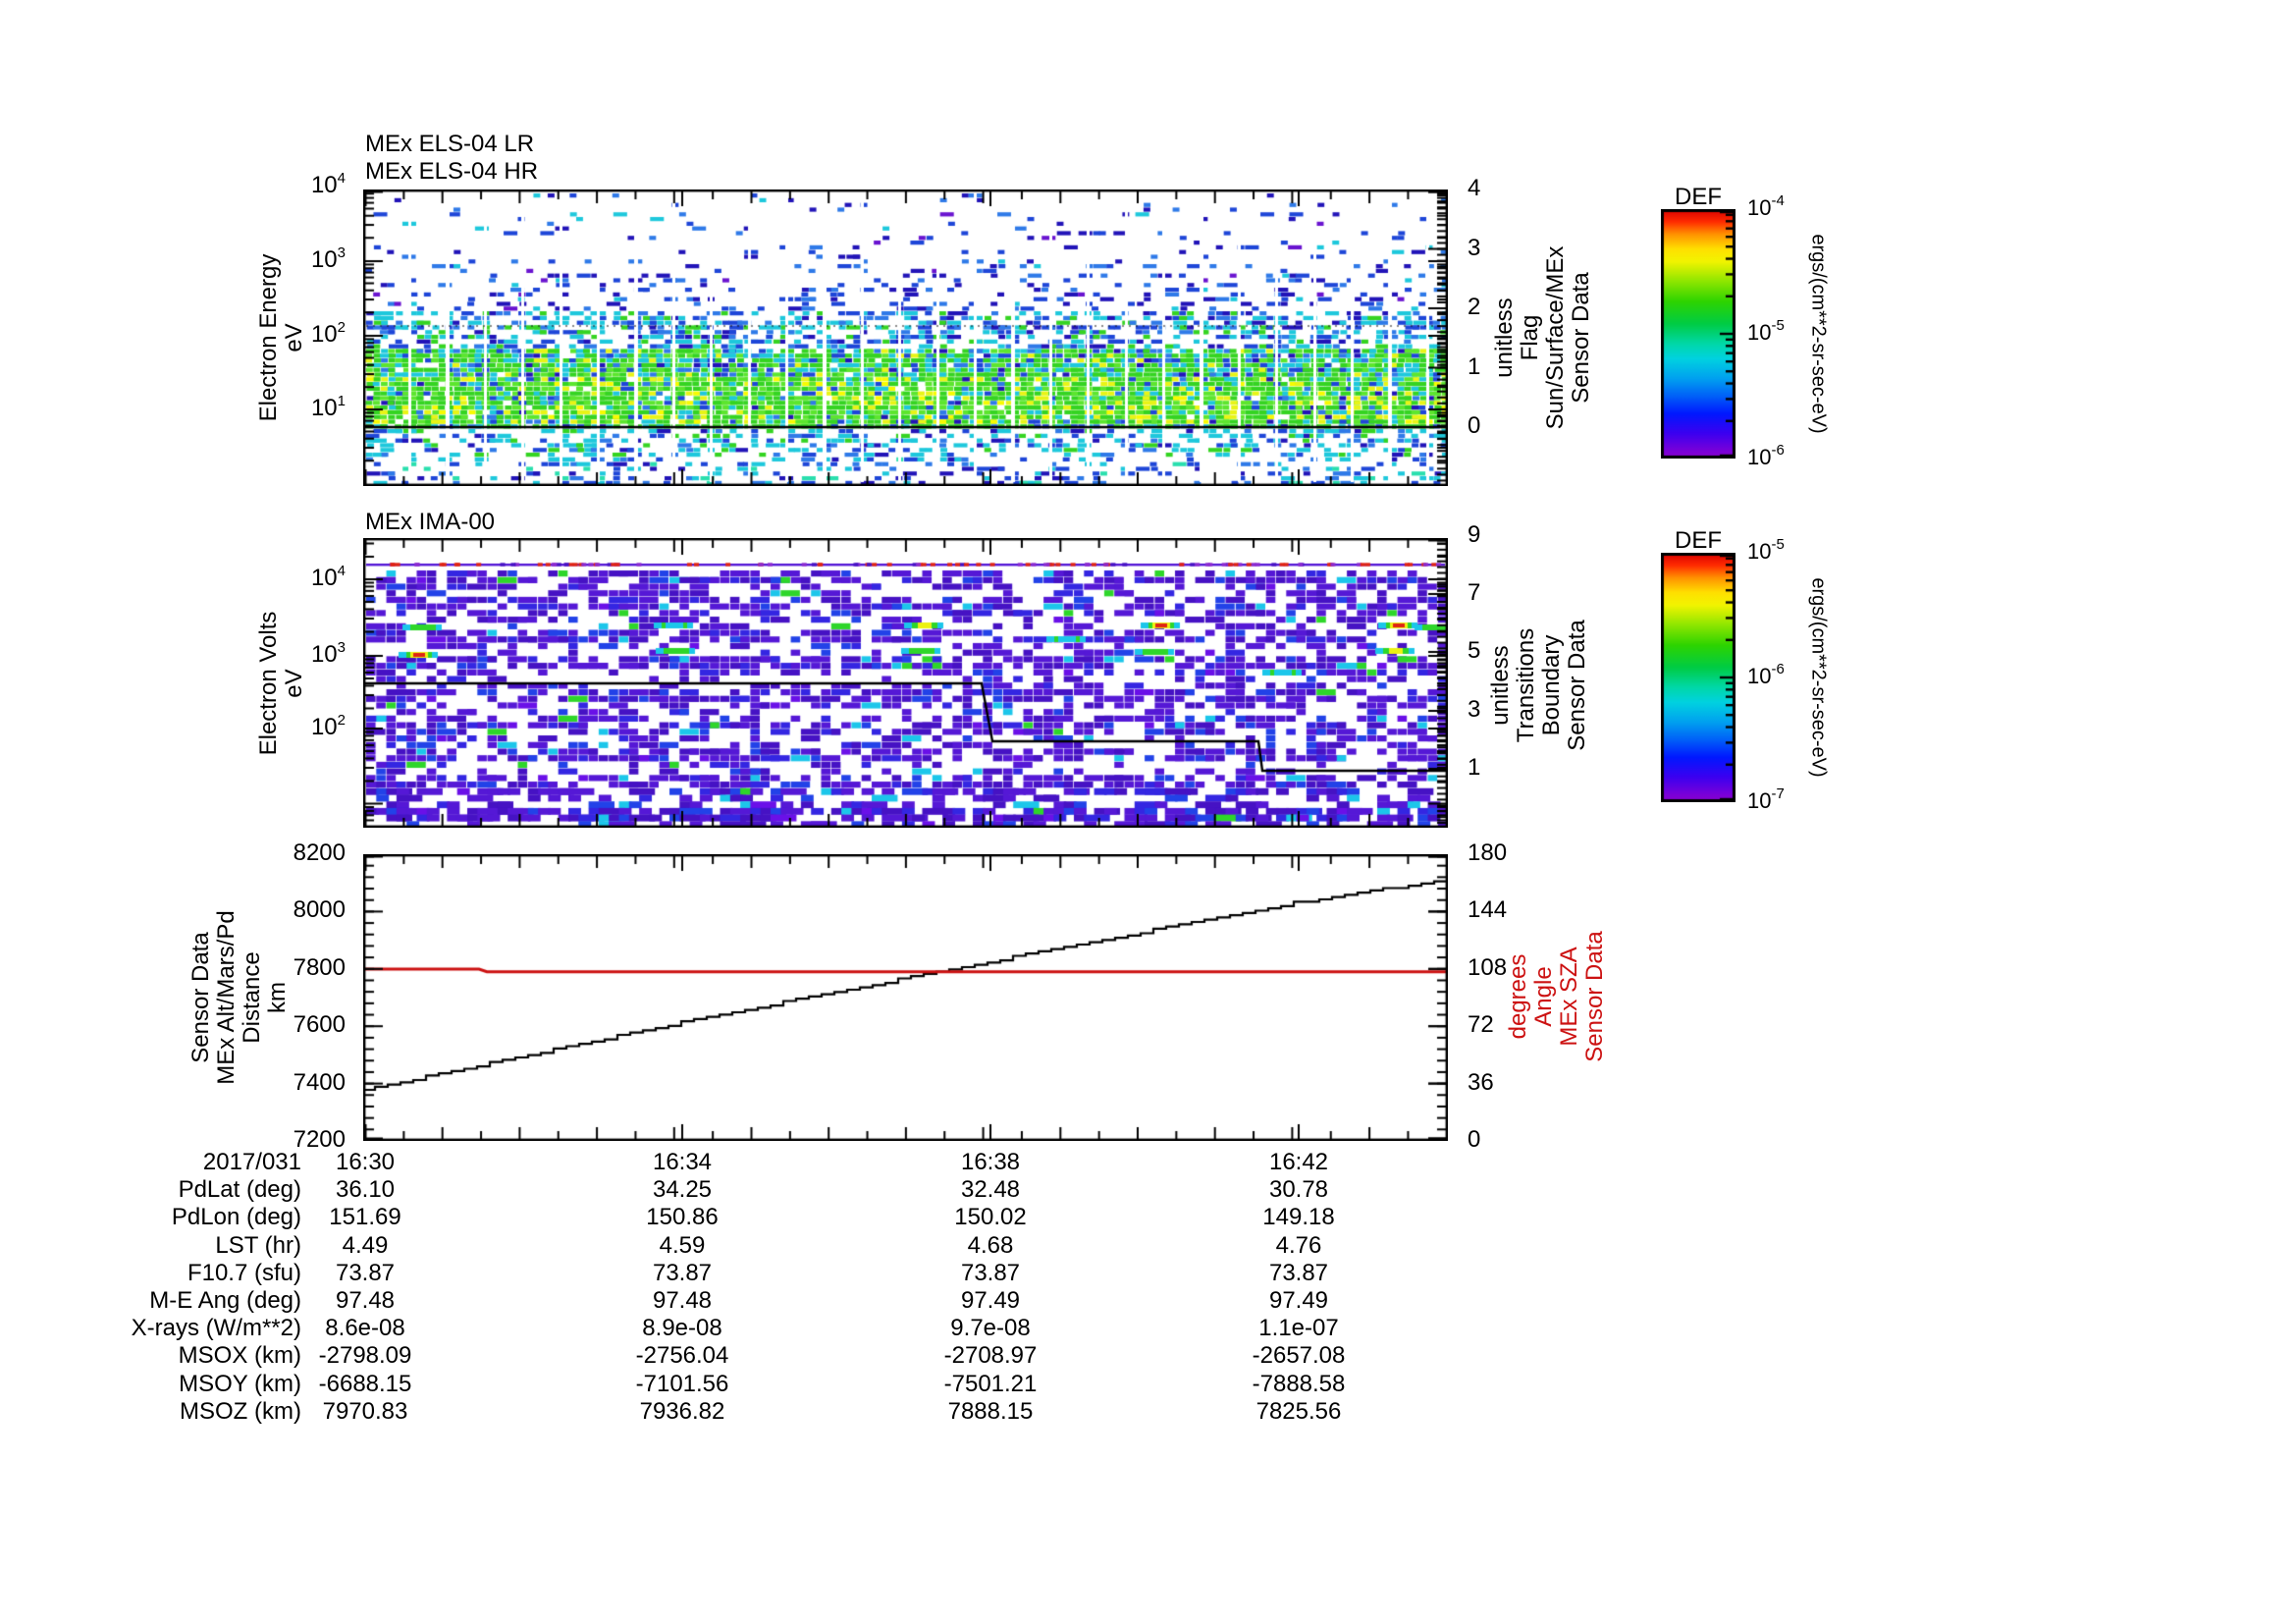 The height and width of the screenshot is (1623, 2296). Describe the element at coordinates (1778, 201) in the screenshot. I see `exponent: -4` at that location.